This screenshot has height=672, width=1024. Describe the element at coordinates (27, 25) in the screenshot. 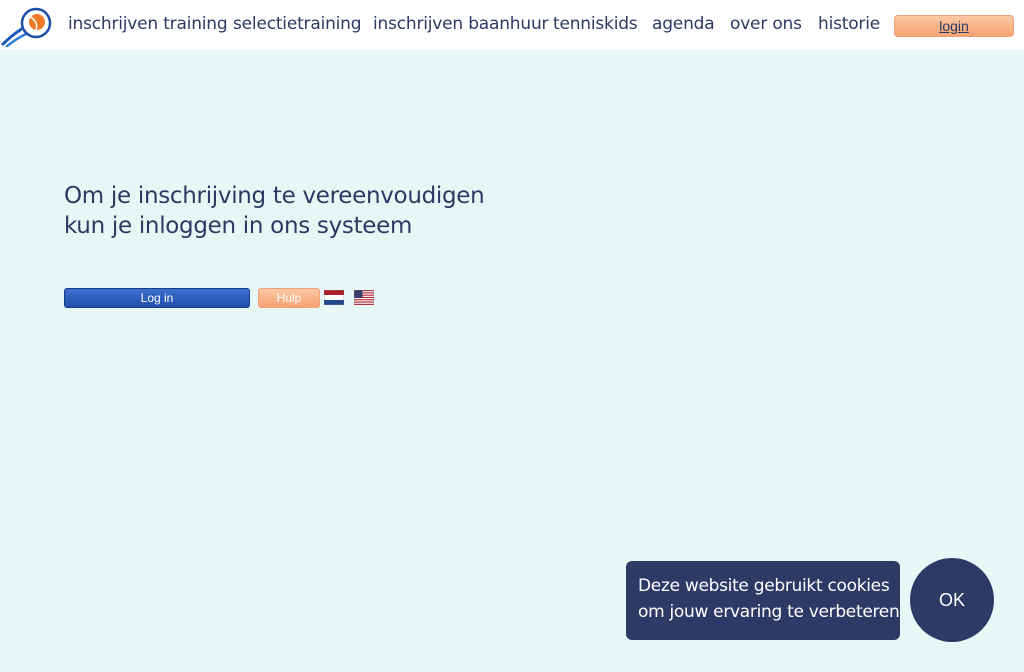

I see `club-logo-icon` at that location.